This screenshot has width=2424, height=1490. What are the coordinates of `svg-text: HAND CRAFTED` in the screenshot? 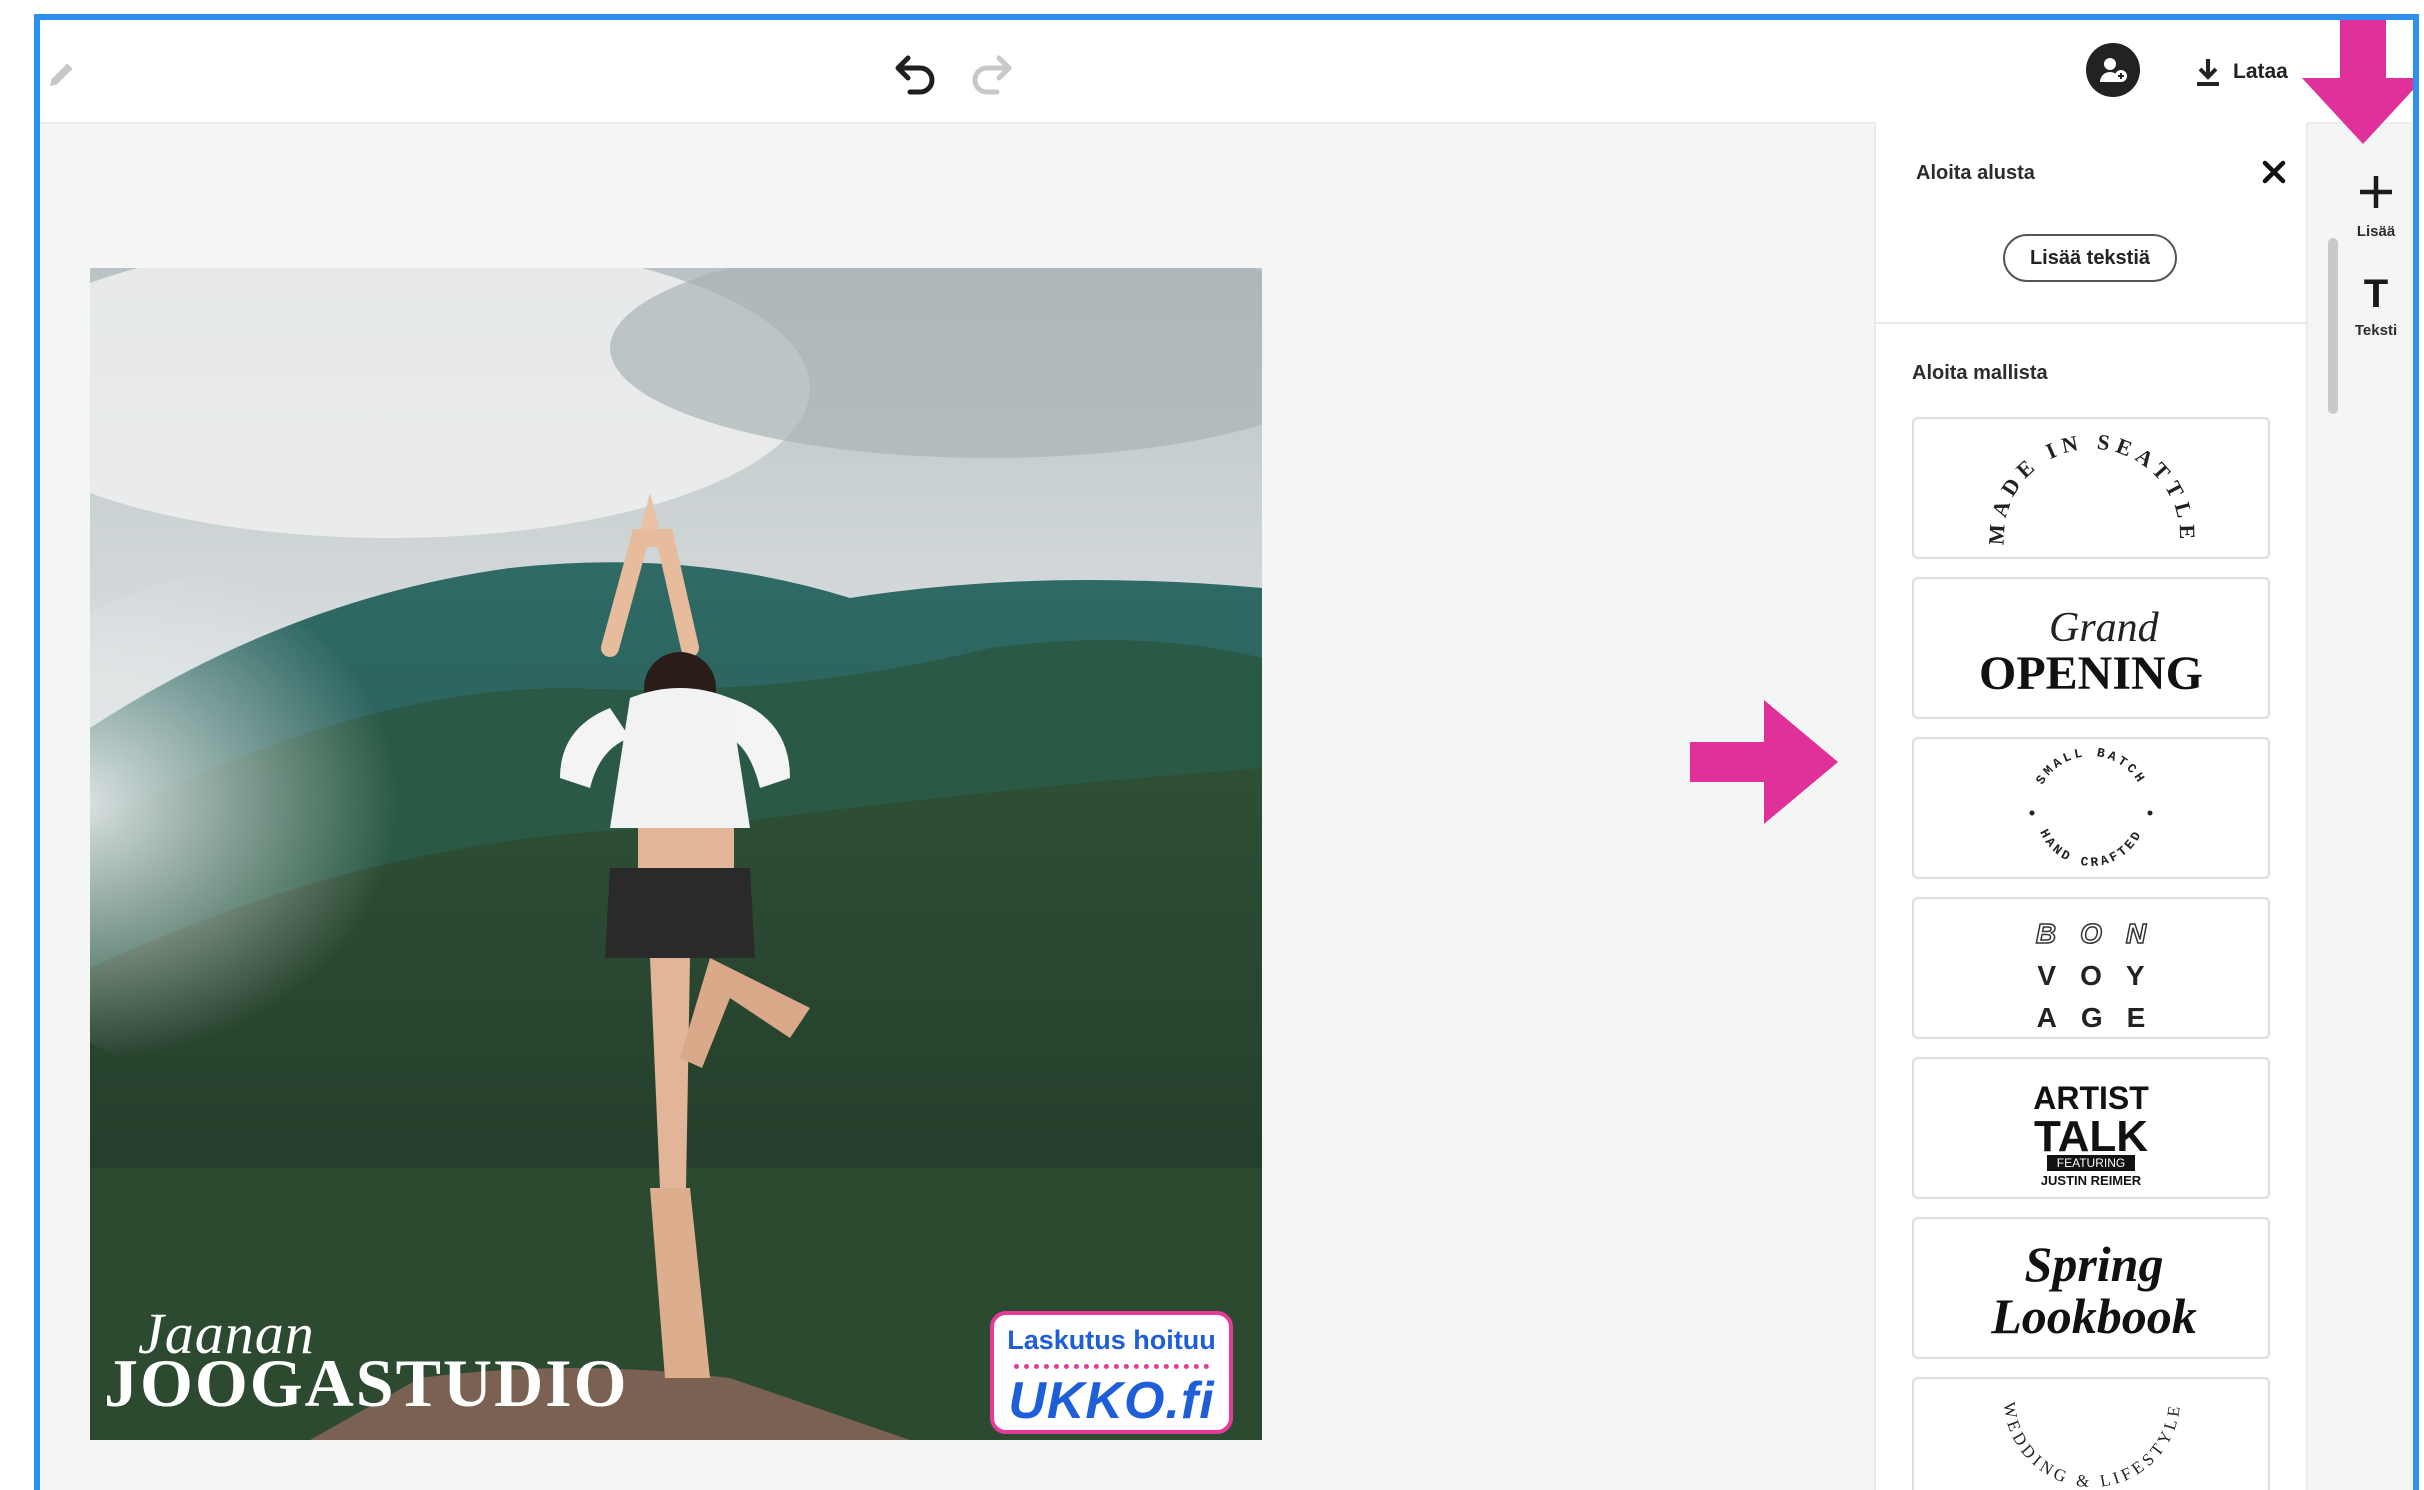 It's located at (2090, 848).